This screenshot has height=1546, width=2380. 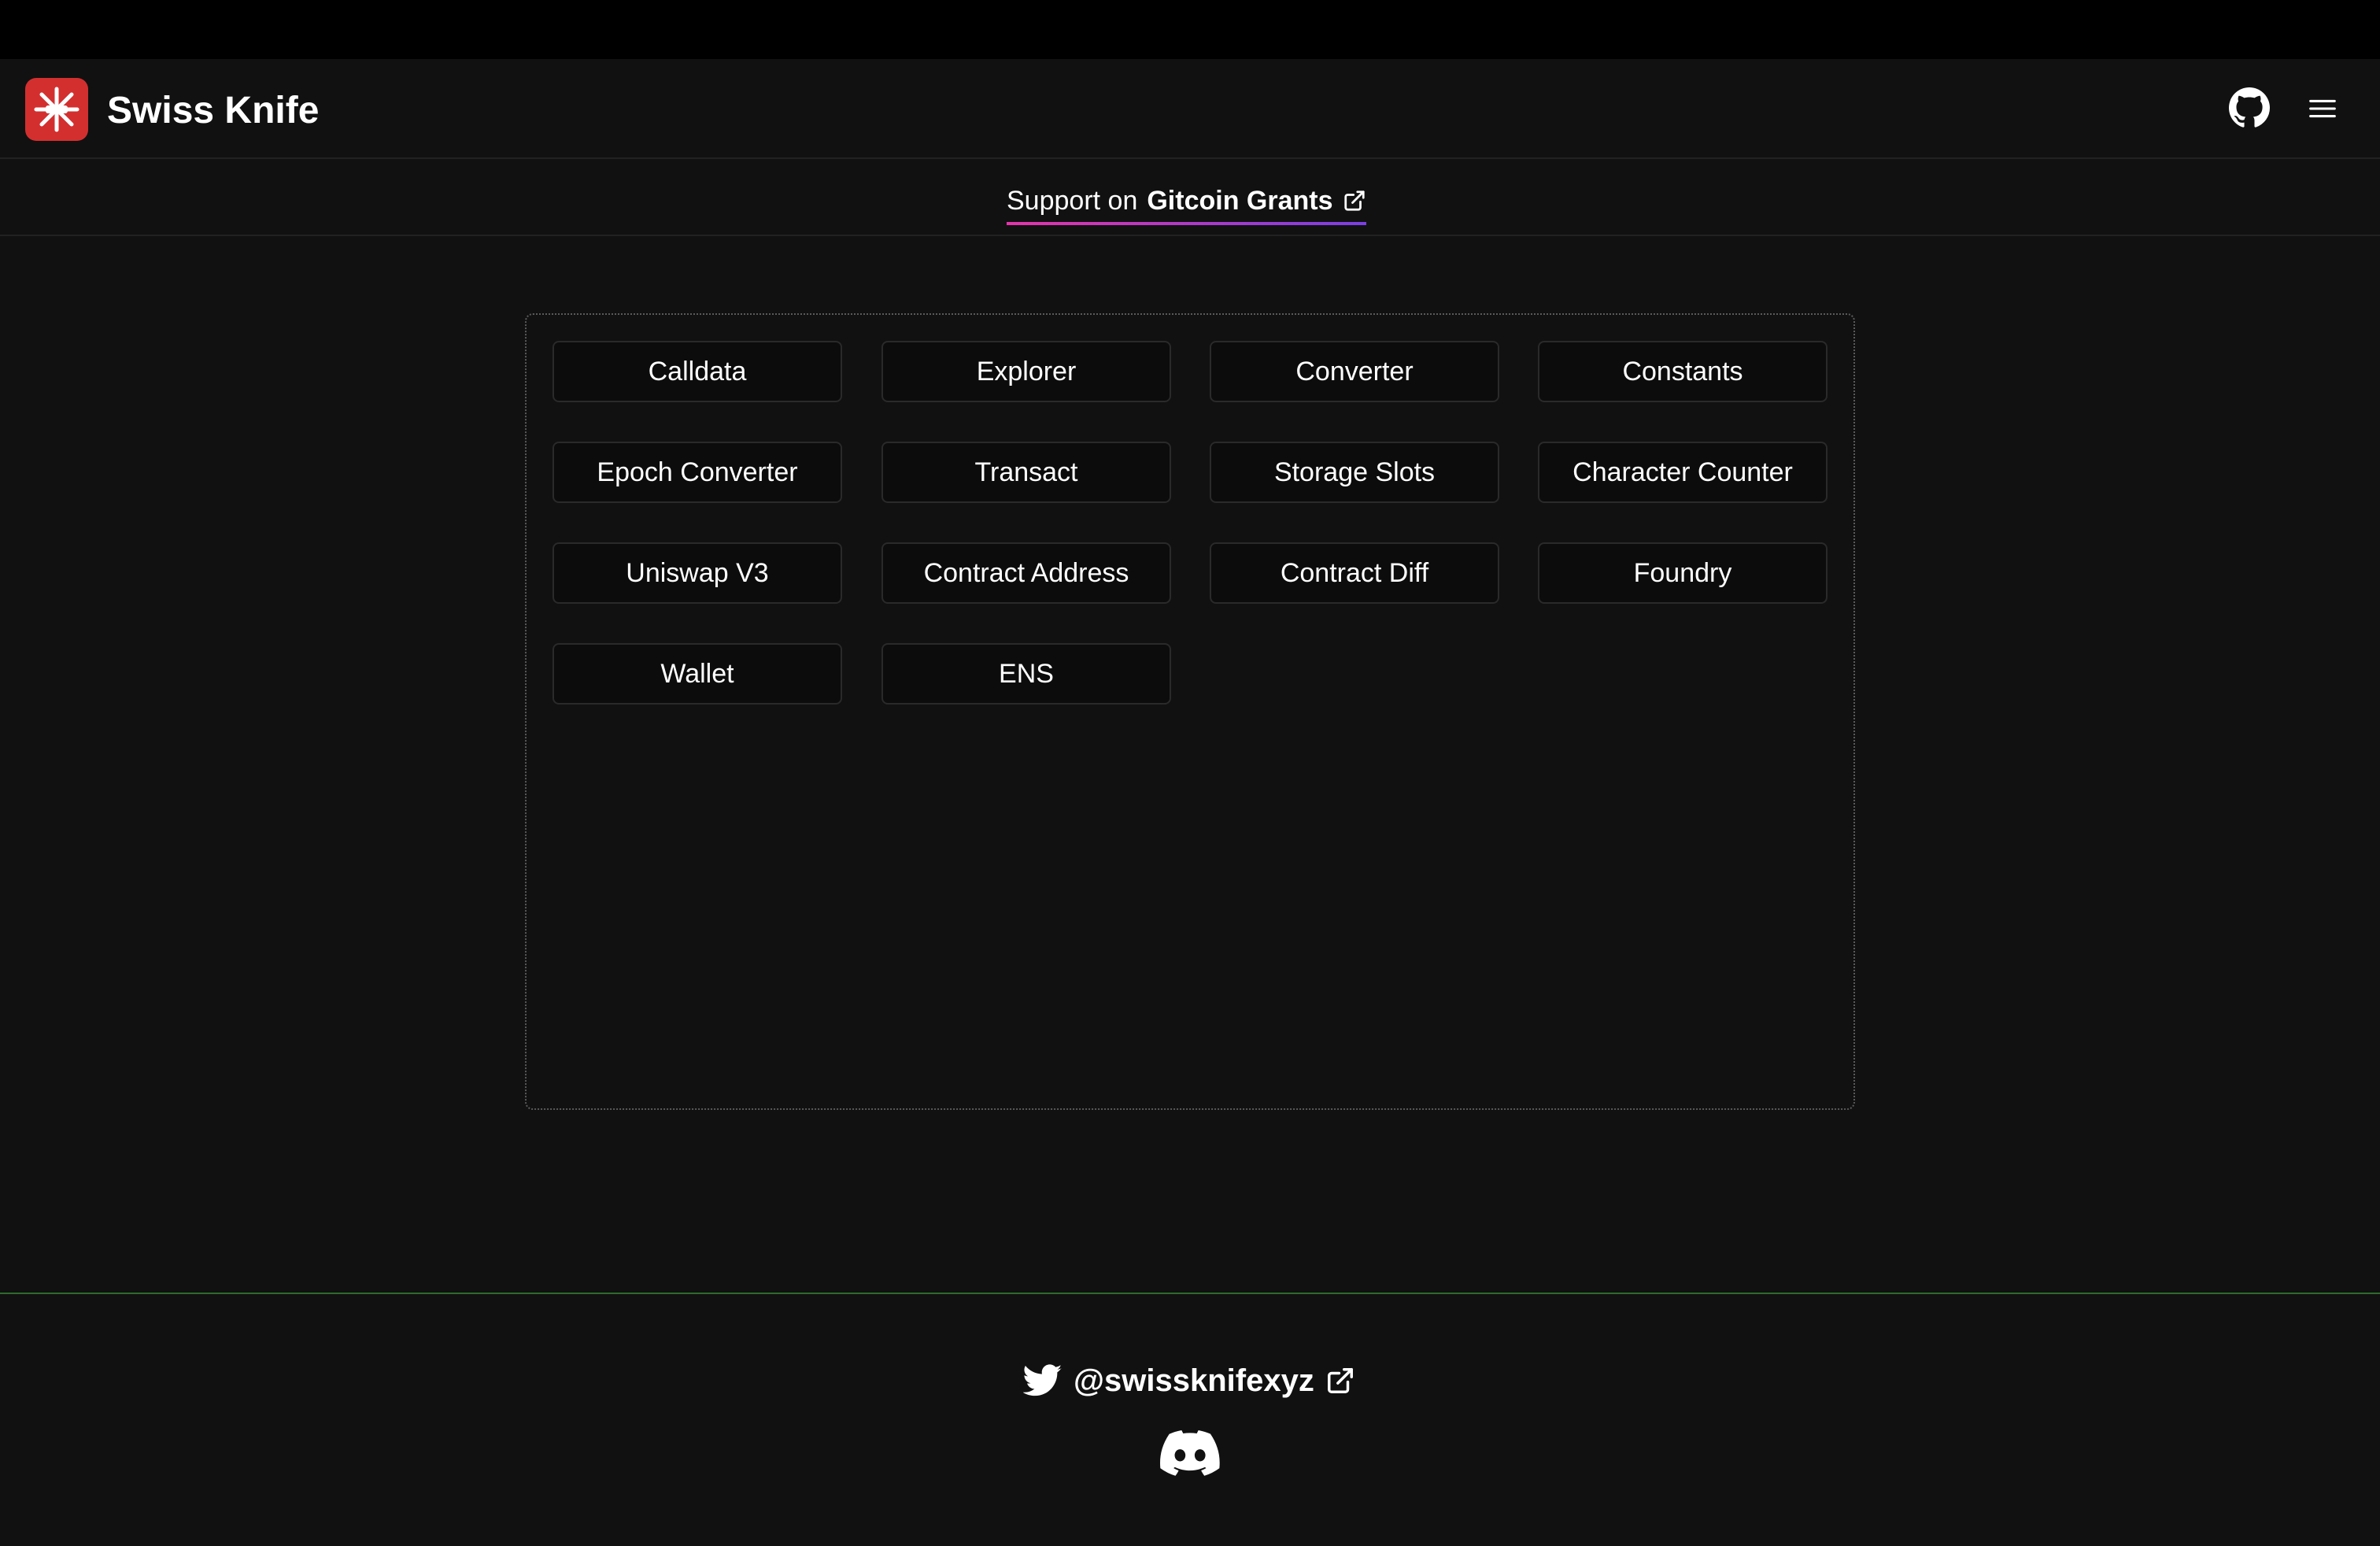 I want to click on twitter-handle: @swissknifexyz, so click(x=1194, y=1380).